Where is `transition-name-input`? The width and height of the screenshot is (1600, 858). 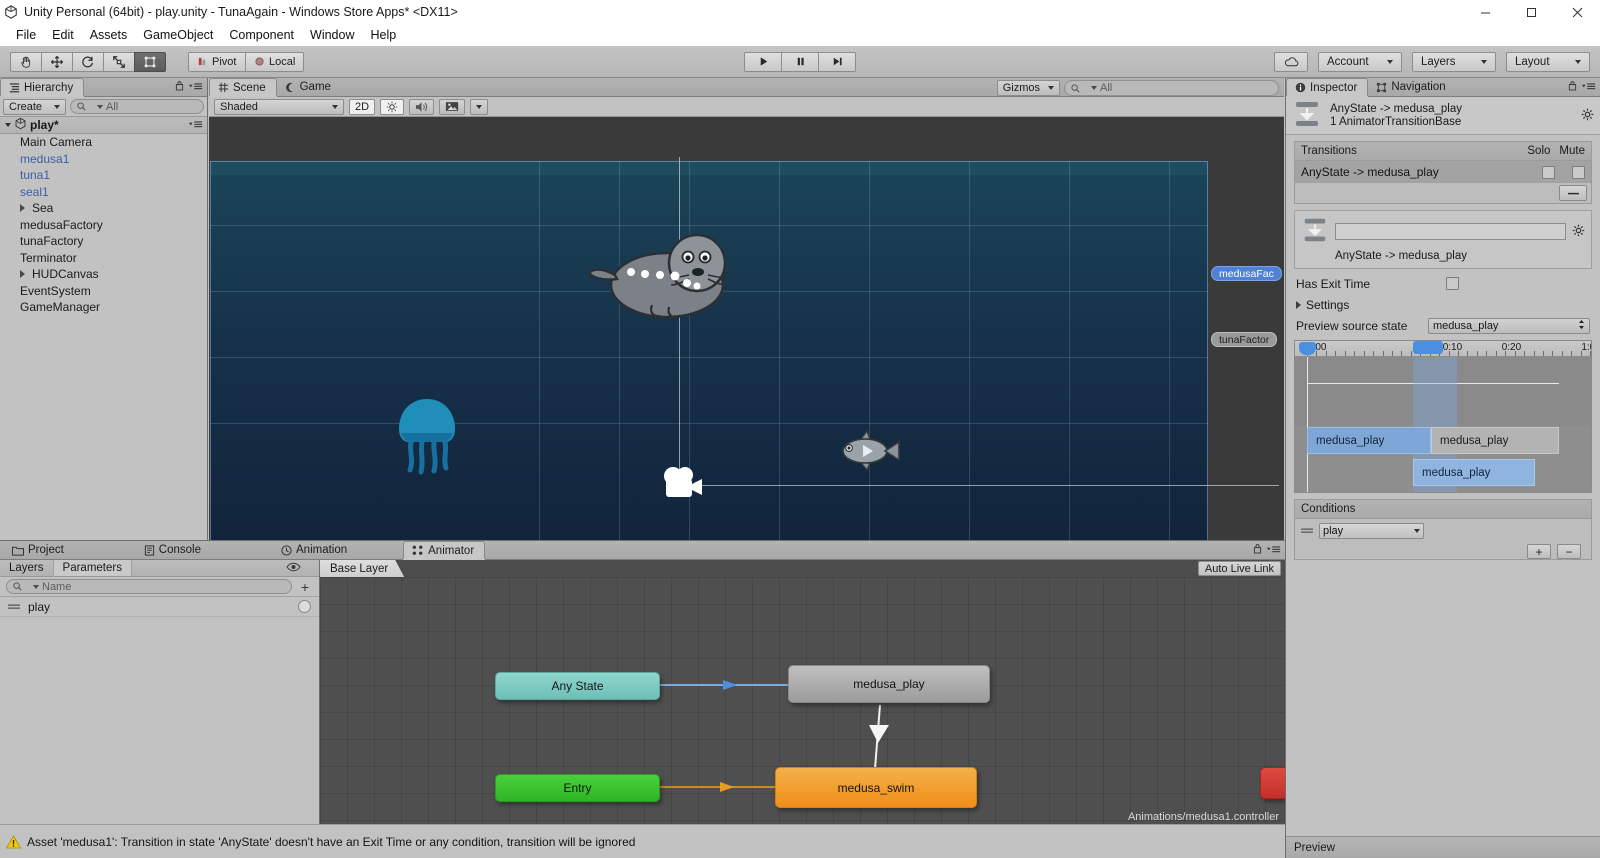 transition-name-input is located at coordinates (1450, 231).